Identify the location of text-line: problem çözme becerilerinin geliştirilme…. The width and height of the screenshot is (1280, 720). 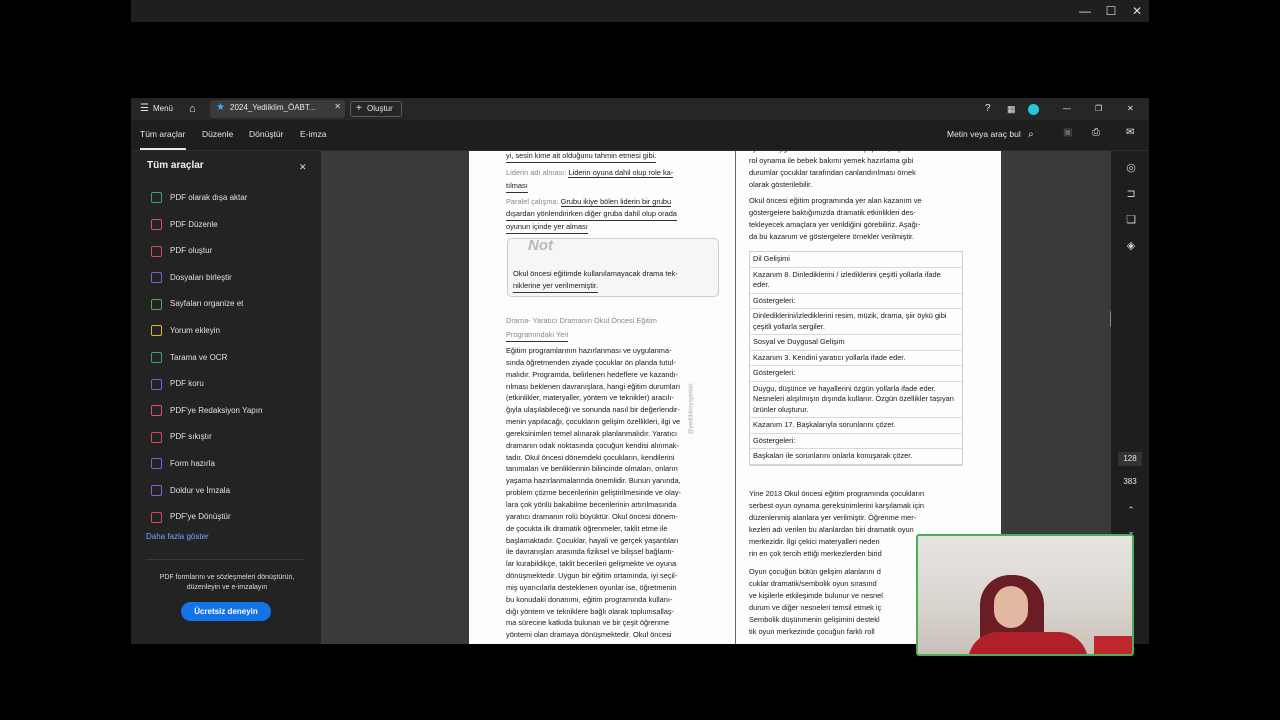
(593, 493).